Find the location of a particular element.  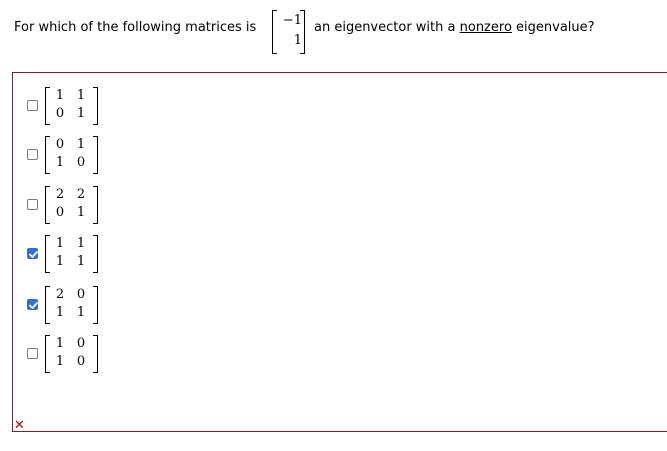

option-matrix: 0110 is located at coordinates (73, 156).